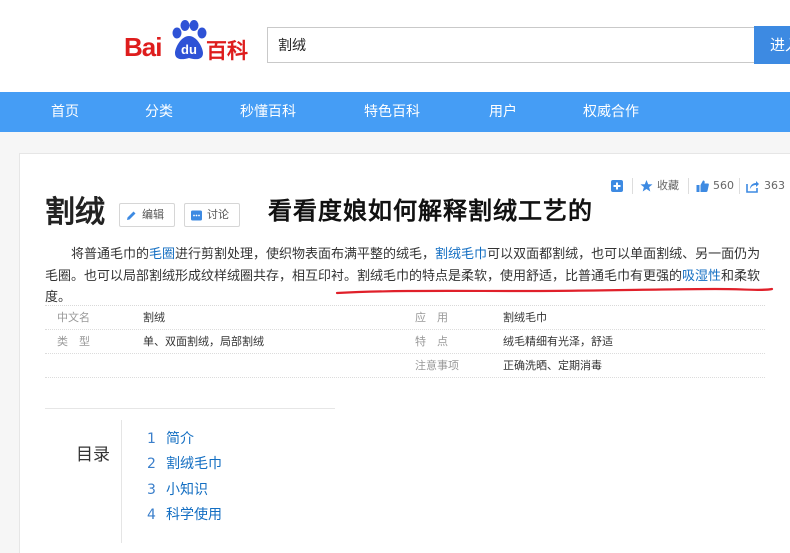 The height and width of the screenshot is (553, 790). Describe the element at coordinates (461, 254) in the screenshot. I see `link-gerong-maojin: 割绒毛巾` at that location.